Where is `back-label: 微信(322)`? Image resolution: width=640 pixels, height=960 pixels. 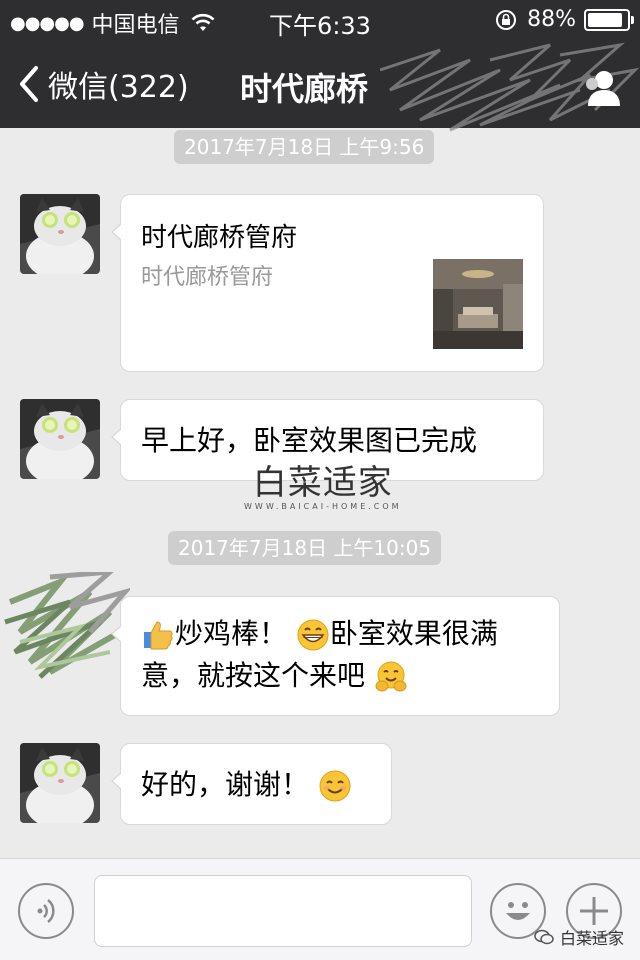 back-label: 微信(322) is located at coordinates (118, 87).